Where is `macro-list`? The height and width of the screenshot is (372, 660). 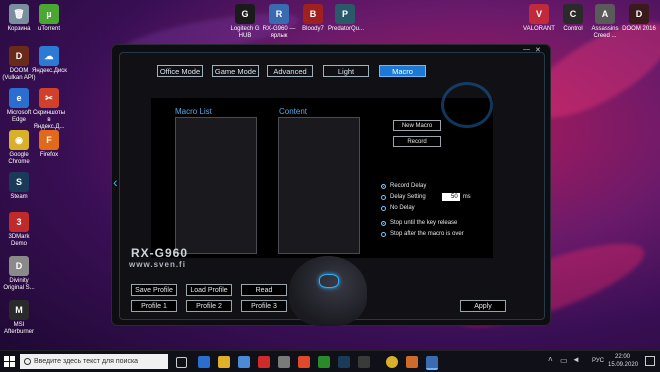
macro-list is located at coordinates (216, 185).